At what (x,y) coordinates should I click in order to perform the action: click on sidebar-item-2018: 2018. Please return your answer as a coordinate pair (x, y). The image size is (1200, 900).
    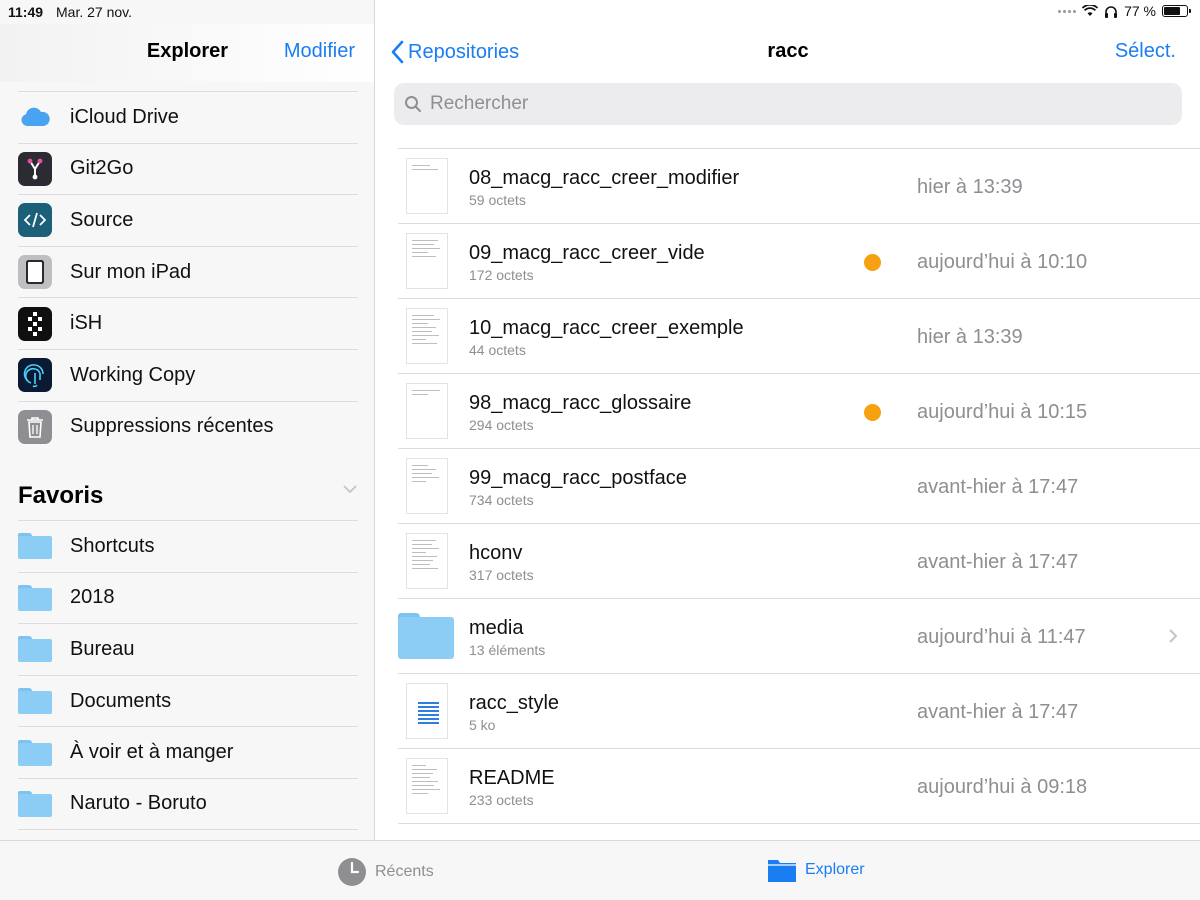
    Looking at the image, I should click on (188, 597).